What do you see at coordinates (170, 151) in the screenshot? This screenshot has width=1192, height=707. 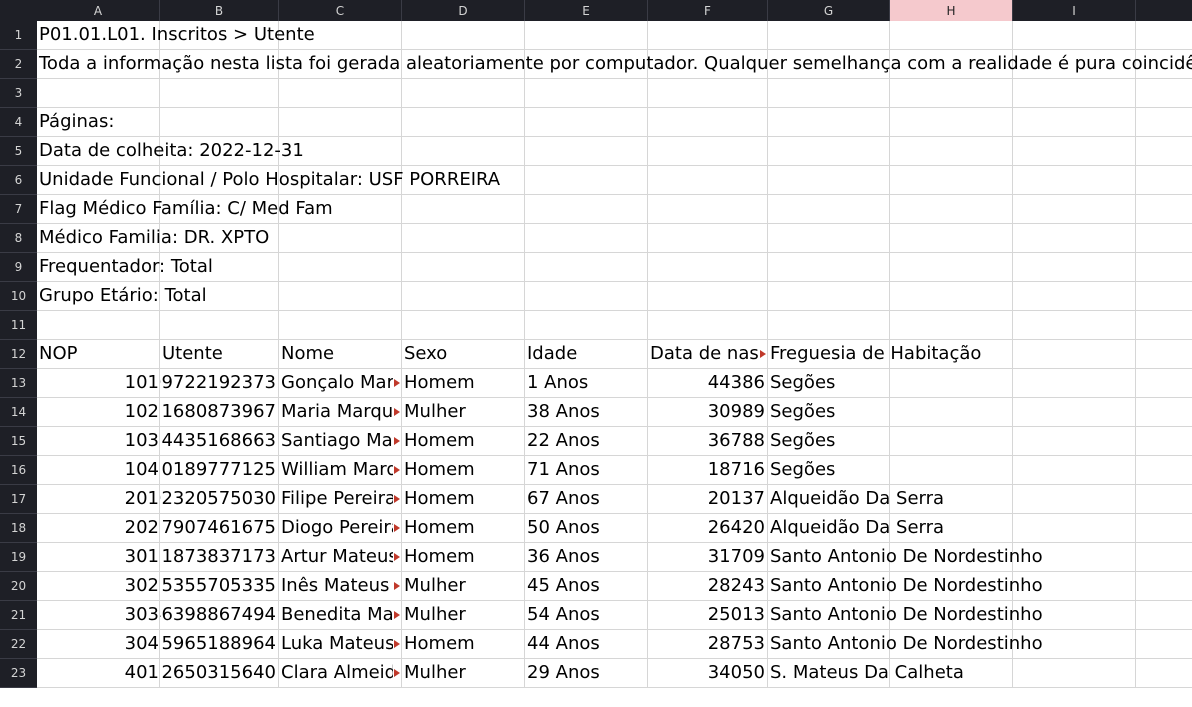 I see `cell: Data de colheita: 2022-12-31` at bounding box center [170, 151].